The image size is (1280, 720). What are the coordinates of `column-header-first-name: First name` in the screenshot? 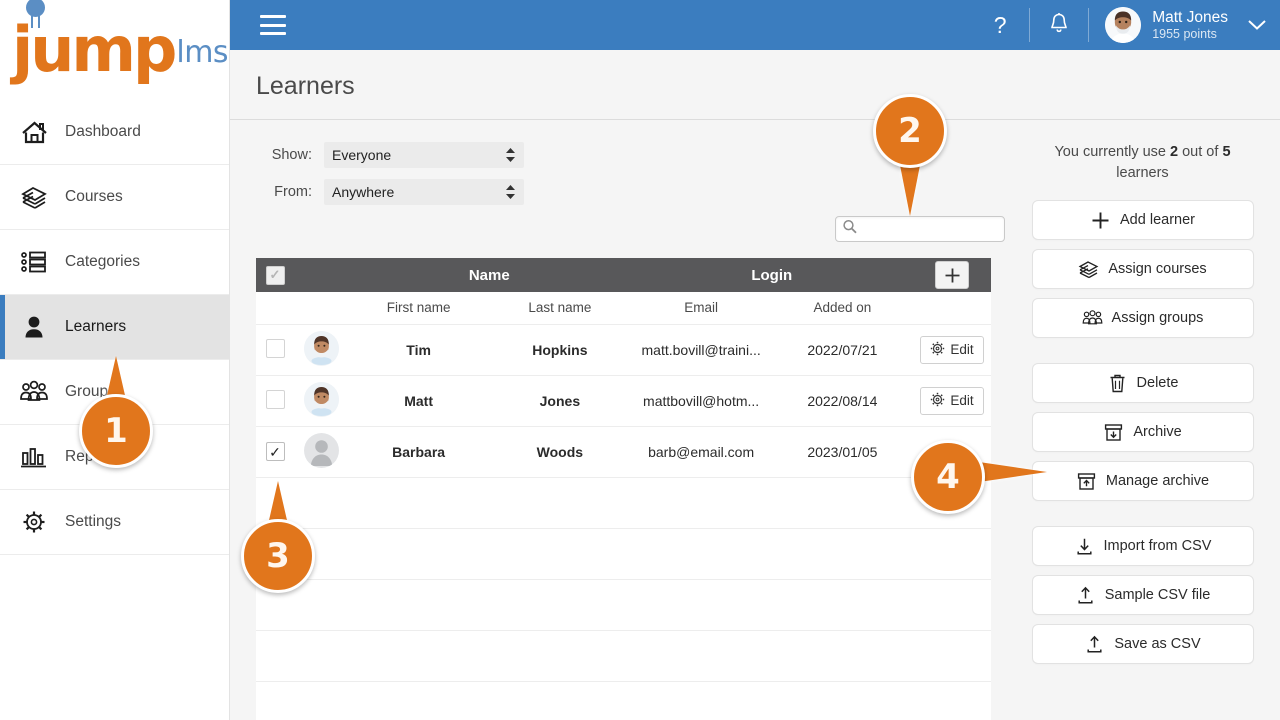 It's located at (419, 308).